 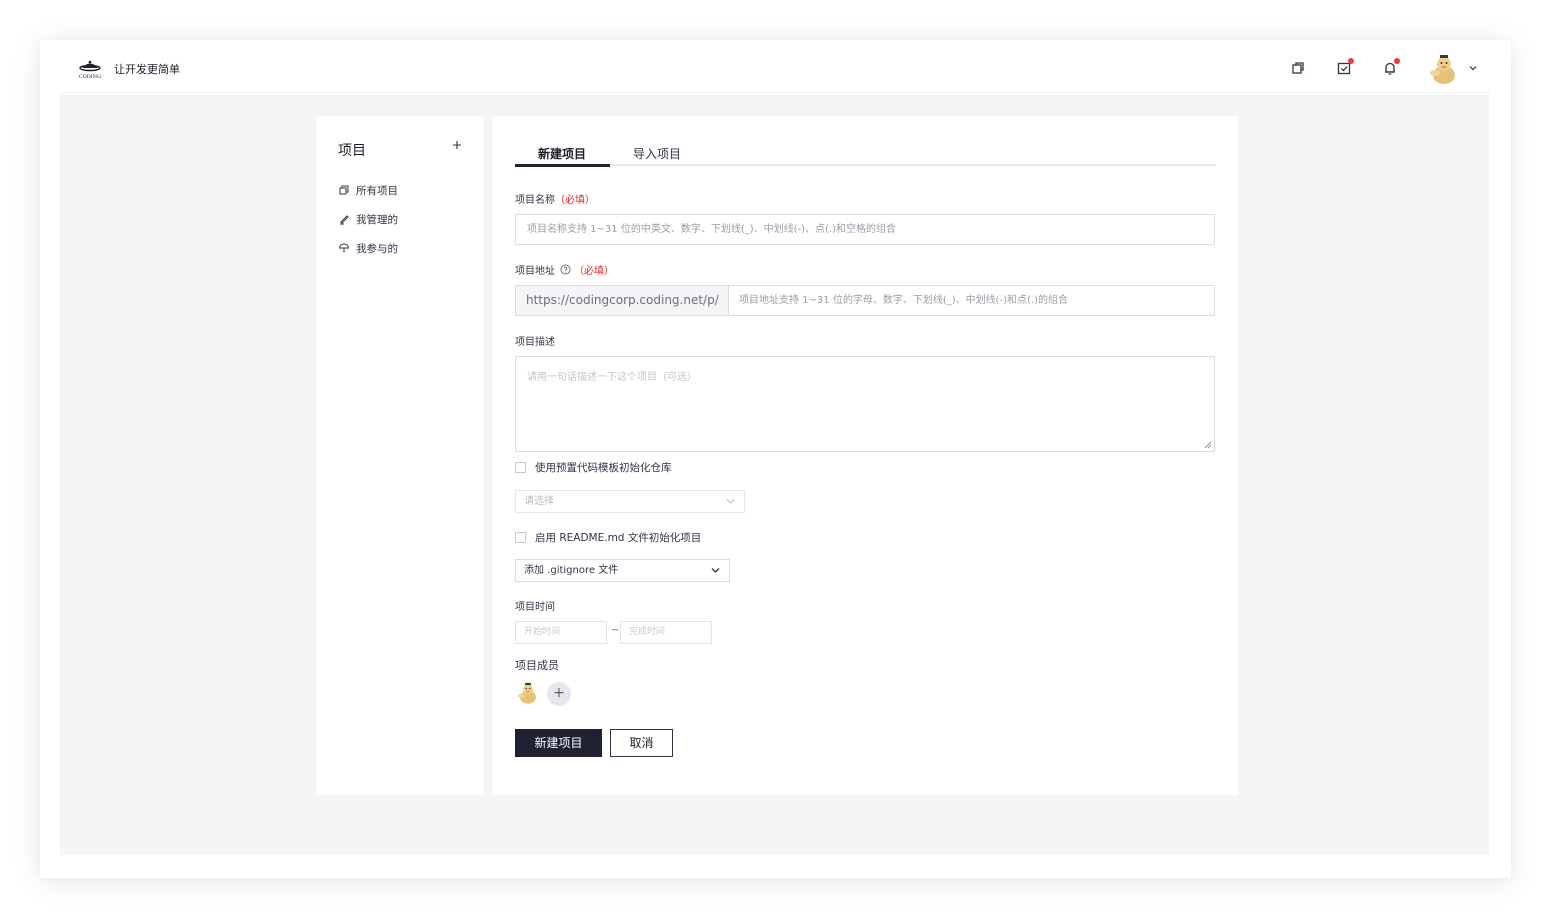 I want to click on gitignore-select: 添加 .gitignore 文件, so click(x=622, y=570).